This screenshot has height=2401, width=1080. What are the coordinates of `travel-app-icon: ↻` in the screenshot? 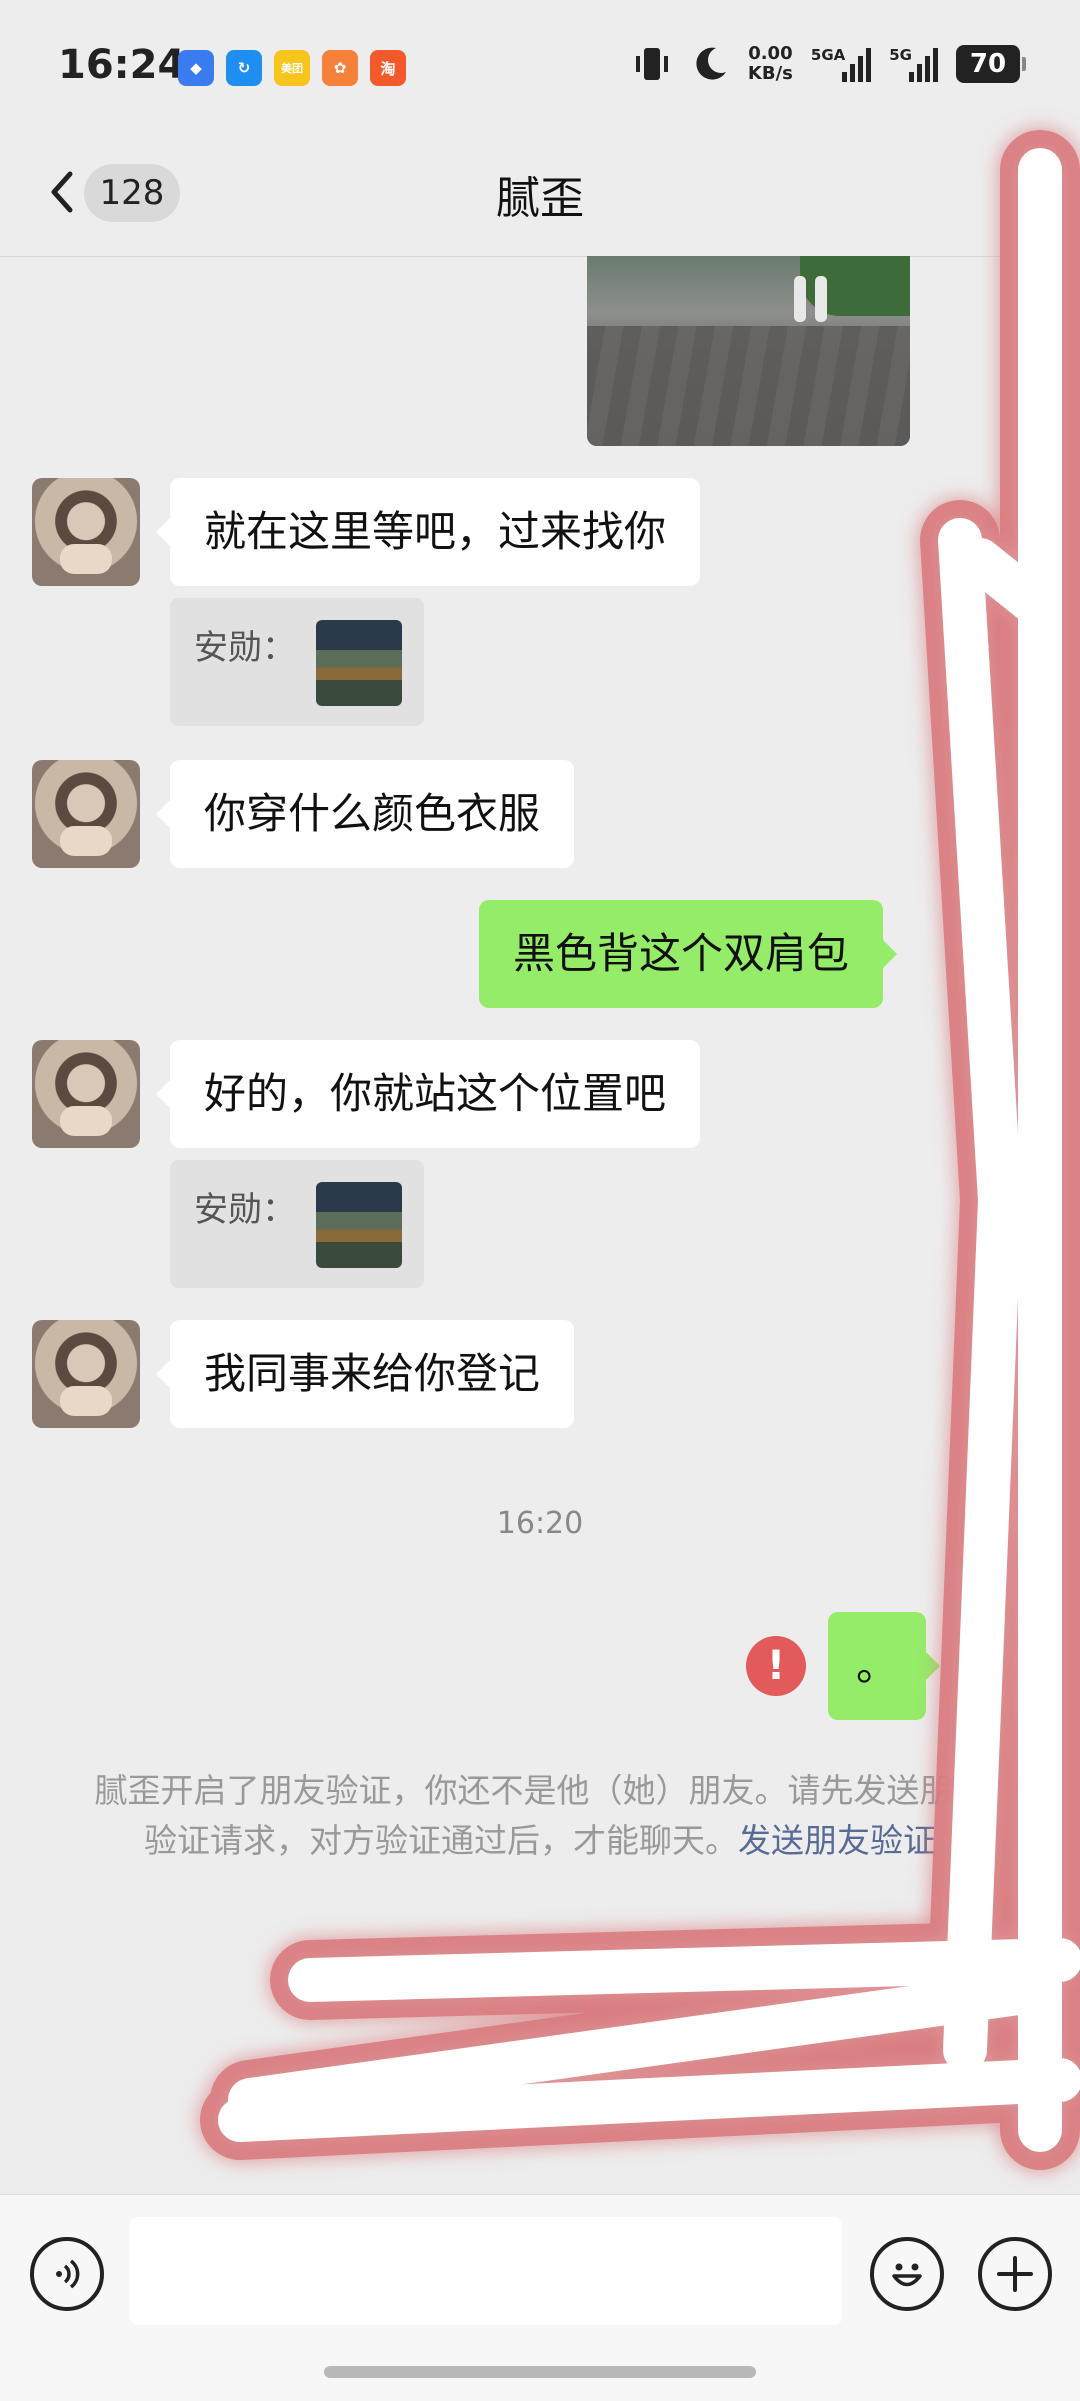 It's located at (244, 68).